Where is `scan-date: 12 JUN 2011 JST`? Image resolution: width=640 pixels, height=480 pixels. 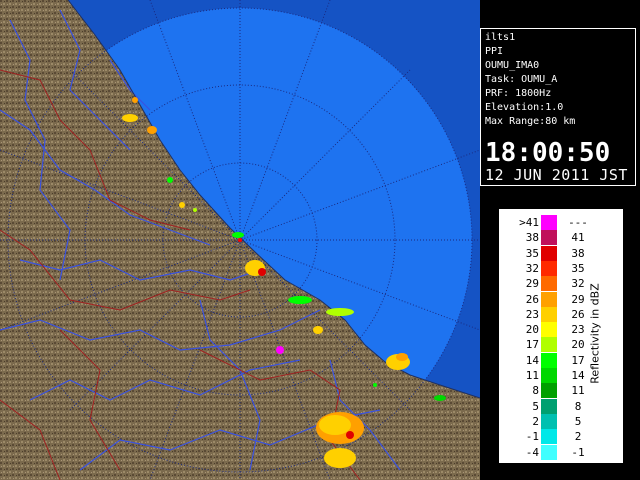 scan-date: 12 JUN 2011 JST is located at coordinates (556, 175).